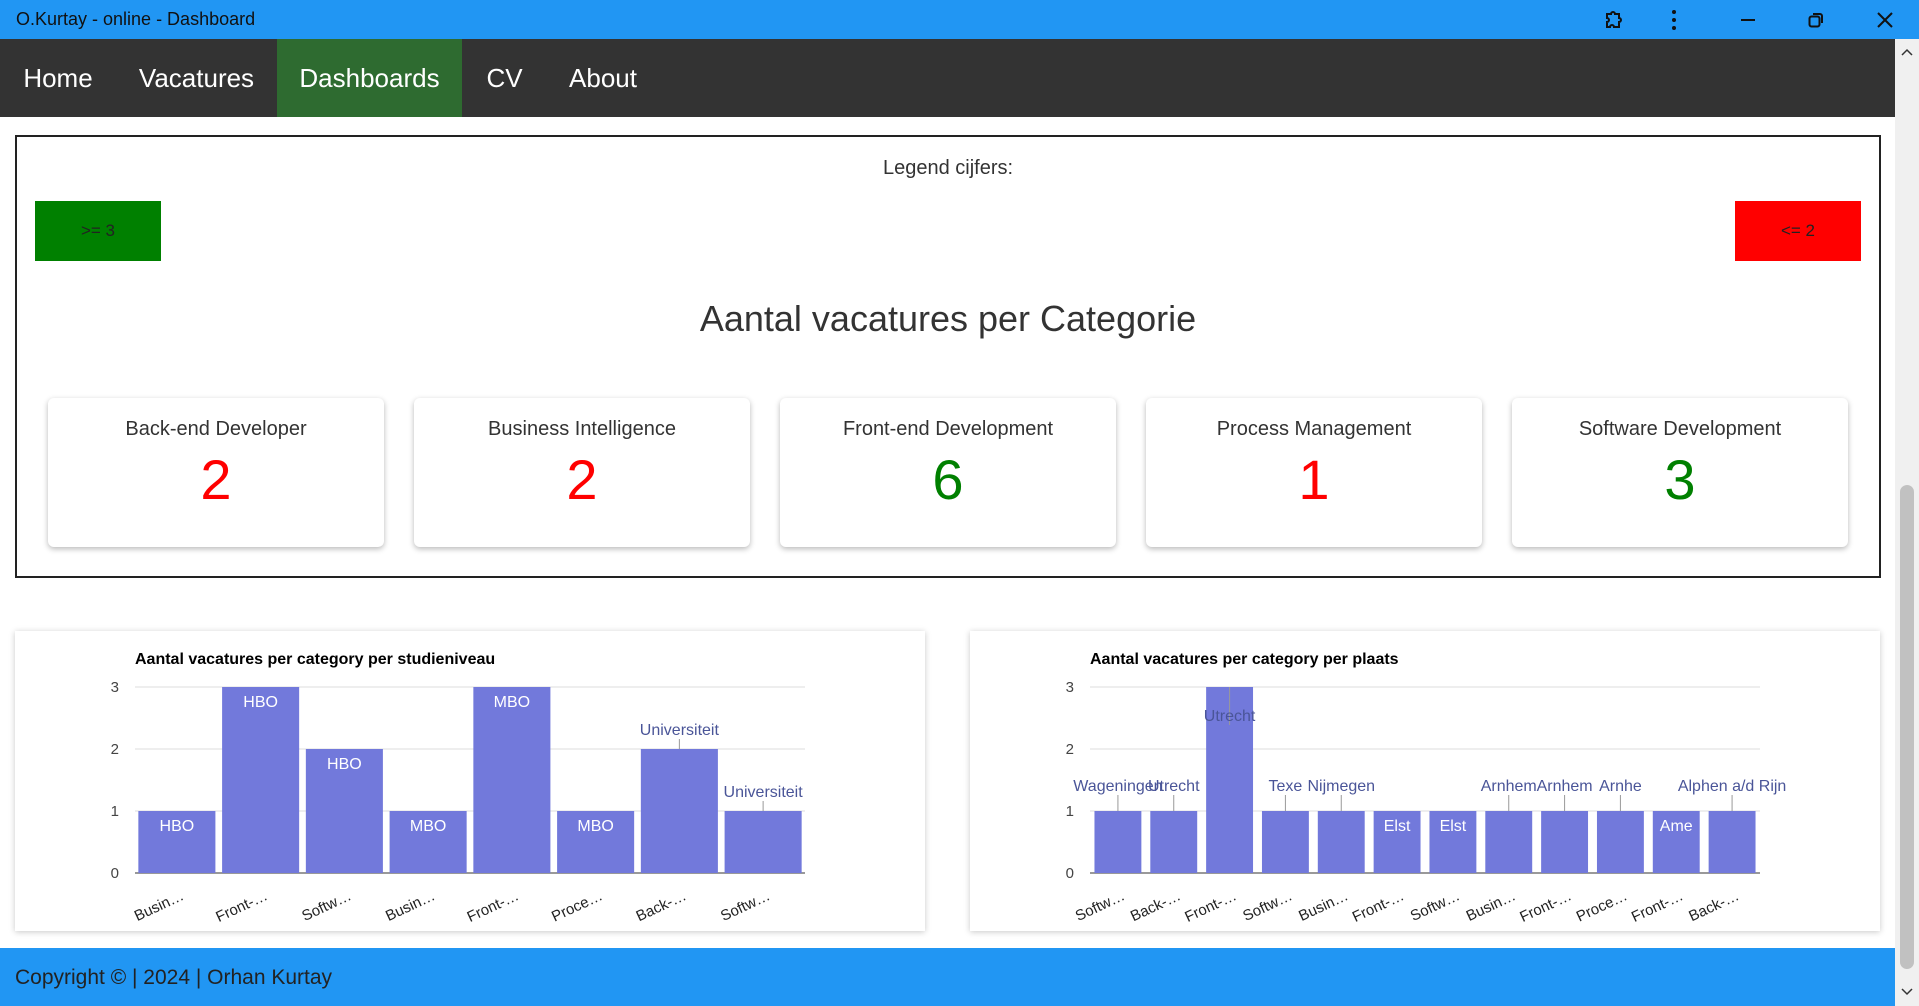 The height and width of the screenshot is (1006, 1919). What do you see at coordinates (582, 429) in the screenshot?
I see `category-name: Business Intelligence` at bounding box center [582, 429].